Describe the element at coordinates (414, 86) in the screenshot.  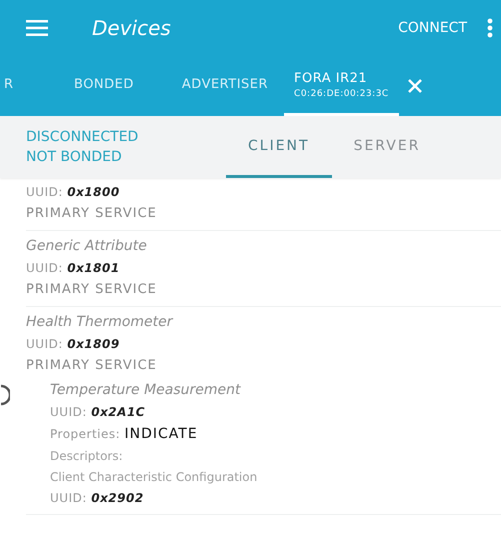
I see `close-icon` at that location.